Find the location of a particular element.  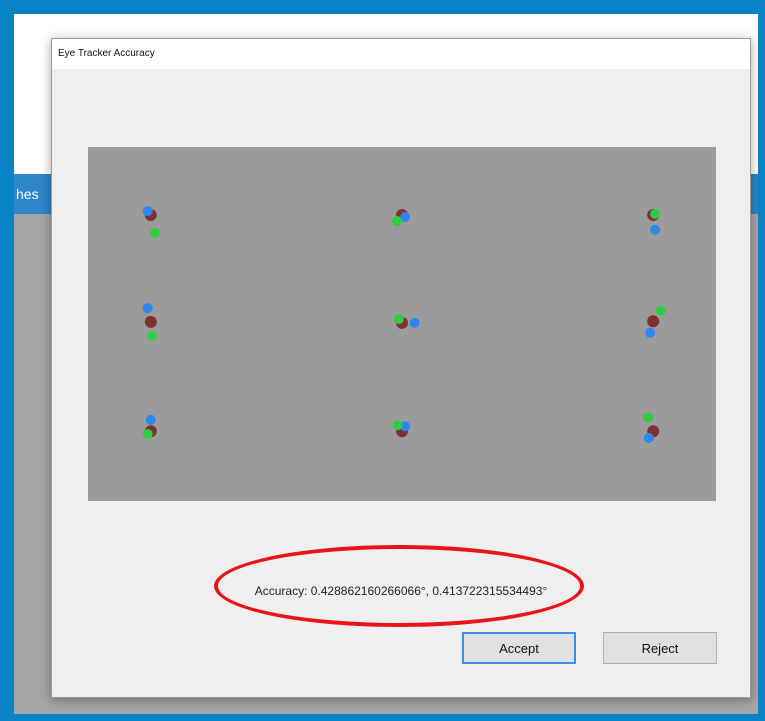

dialog-title: Eye Tracker Accuracy is located at coordinates (106, 53).